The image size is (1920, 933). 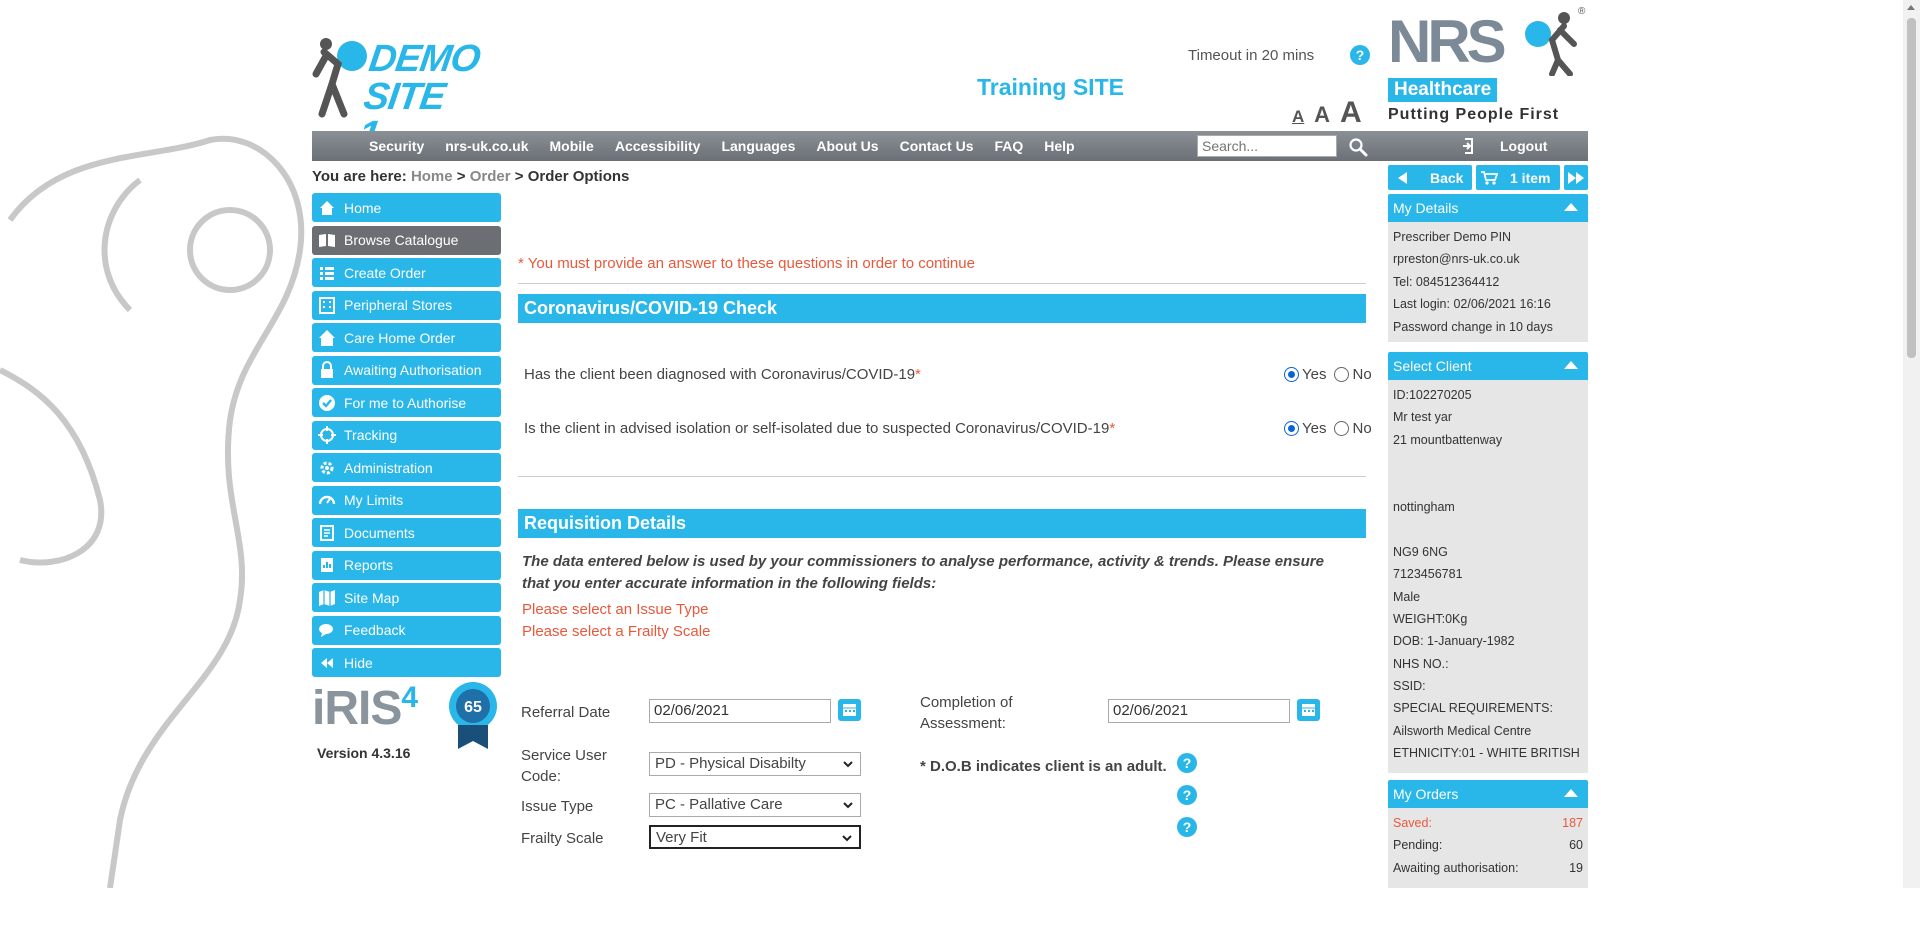 What do you see at coordinates (1199, 711) in the screenshot?
I see `completion-date-field: 02/06/2021` at bounding box center [1199, 711].